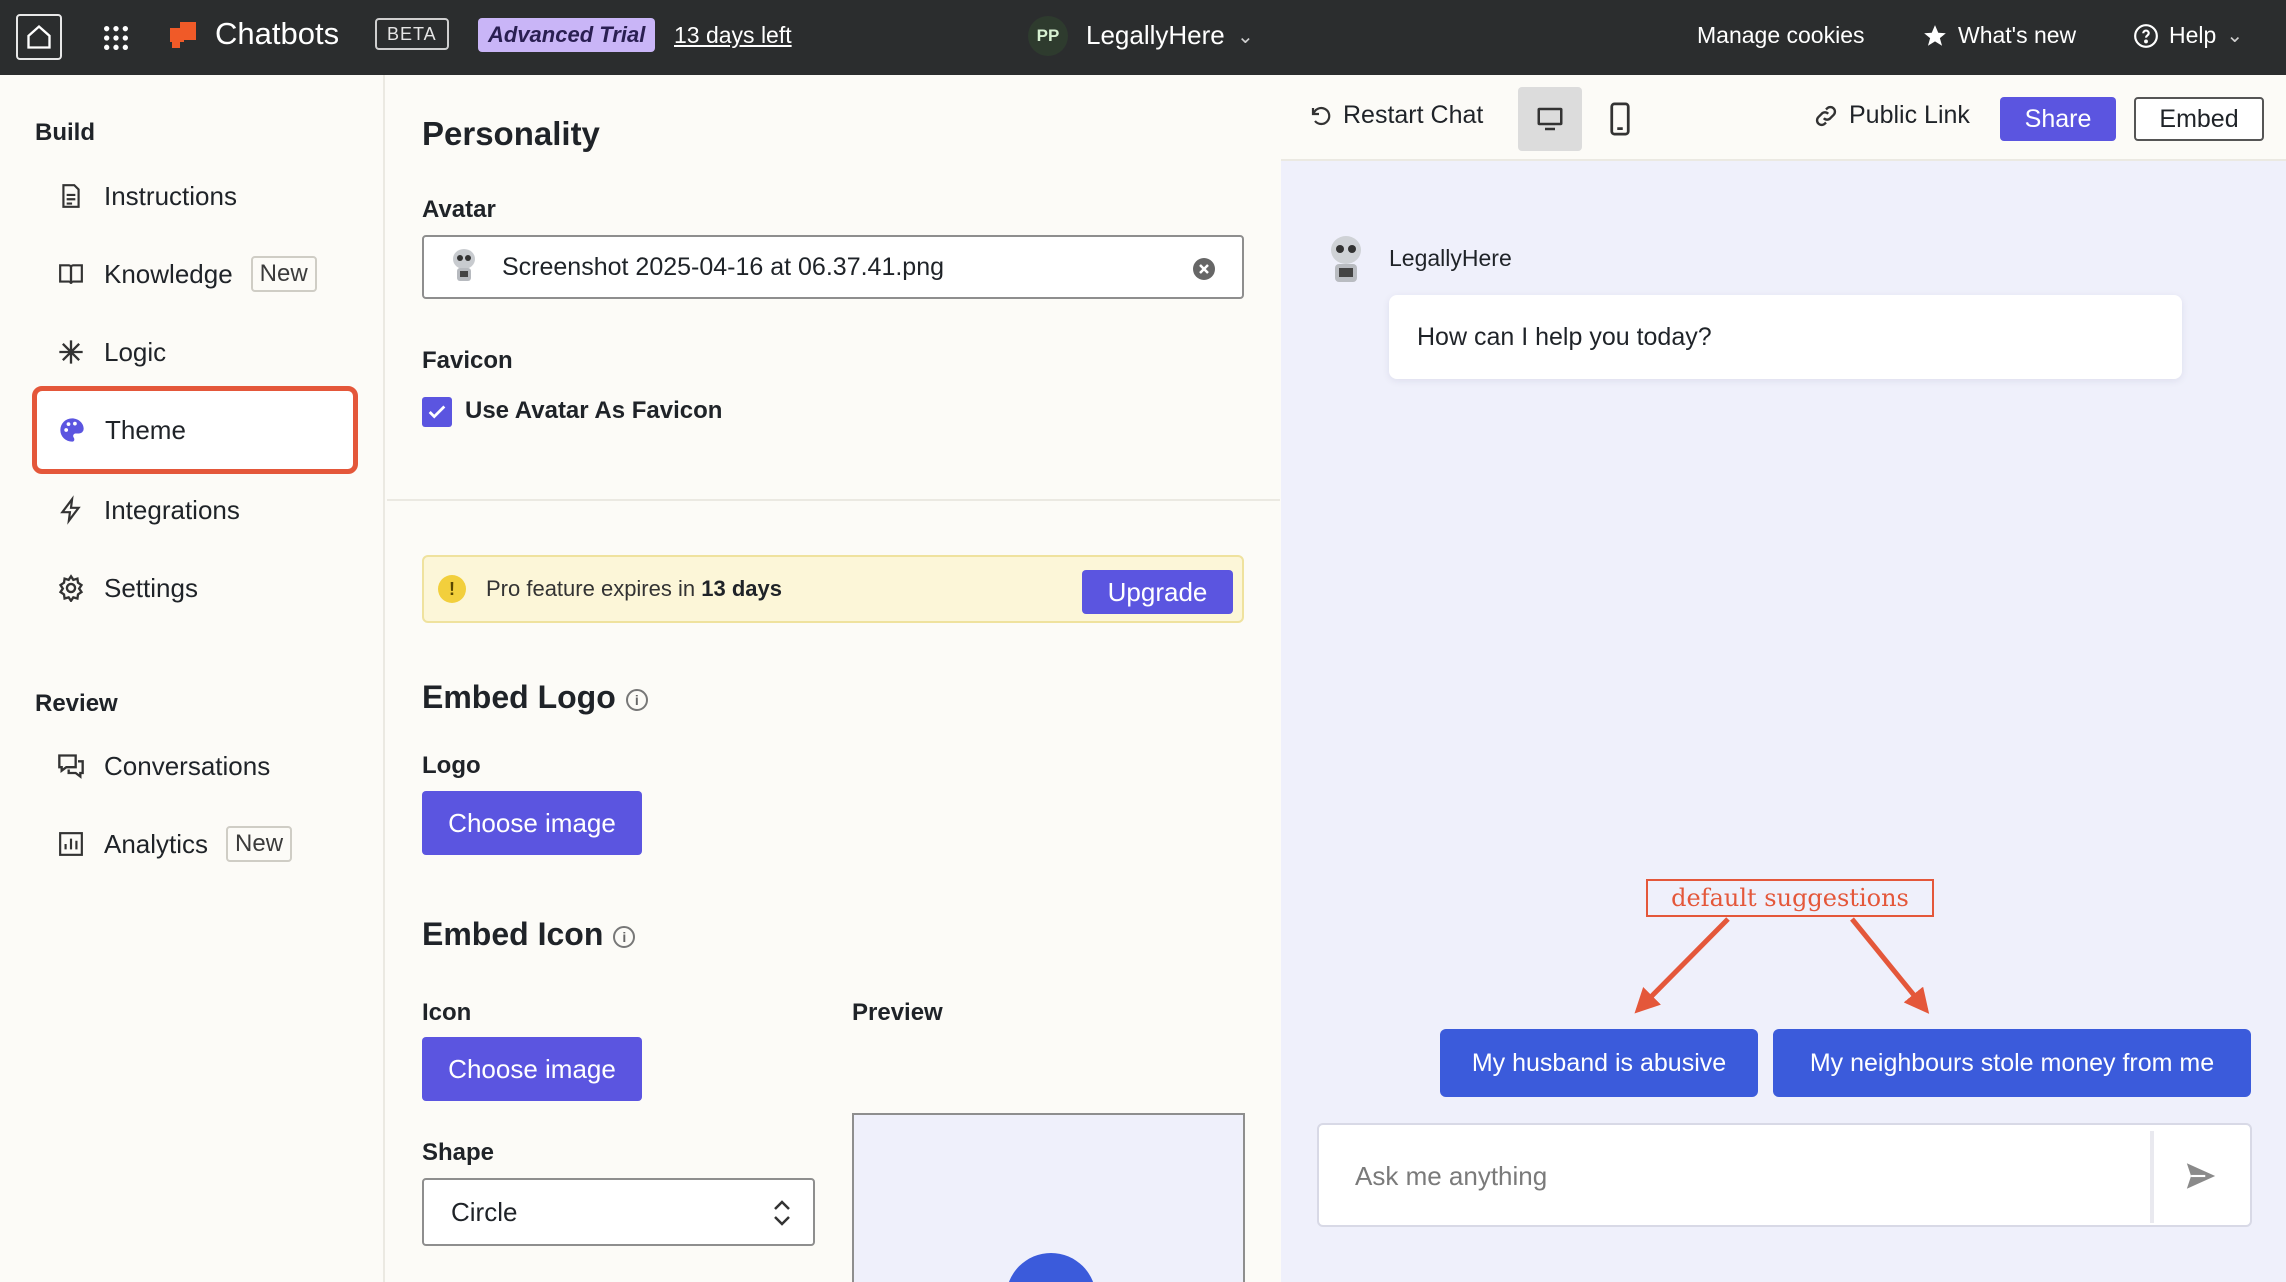  Describe the element at coordinates (168, 273) in the screenshot. I see `sidebar-item-label: Knowledge` at that location.